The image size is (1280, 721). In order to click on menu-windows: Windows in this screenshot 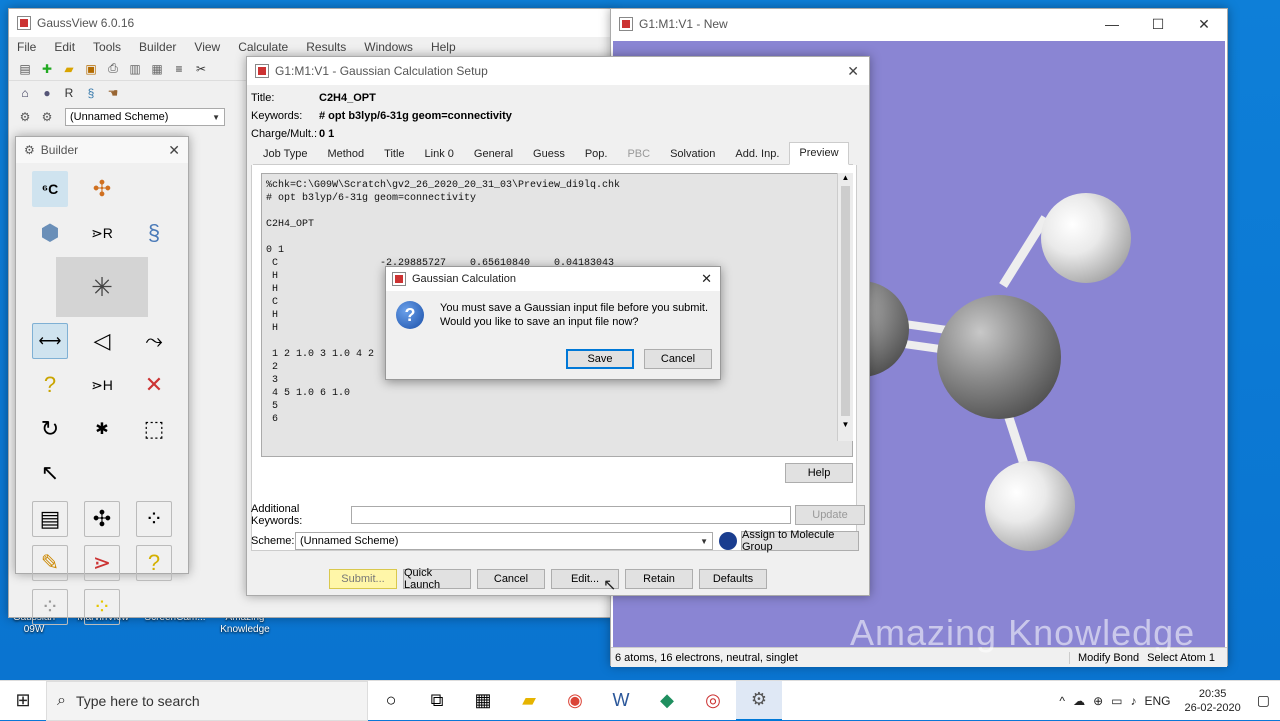, I will do `click(388, 47)`.